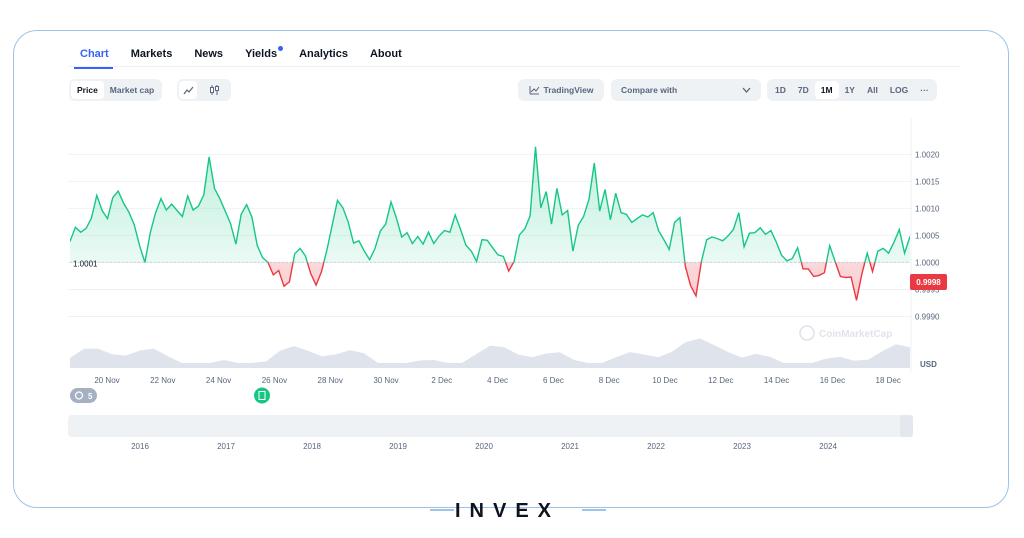 This screenshot has width=1024, height=538. Describe the element at coordinates (906, 426) in the screenshot. I see `navigator-handle` at that location.